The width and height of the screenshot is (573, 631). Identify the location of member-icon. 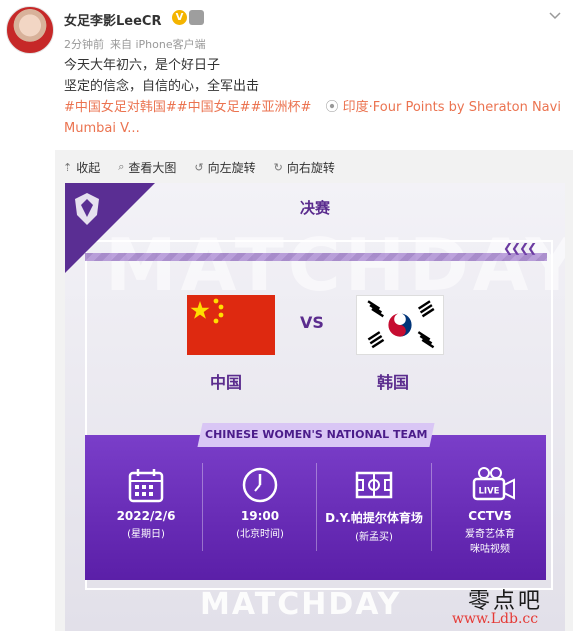
(196, 17).